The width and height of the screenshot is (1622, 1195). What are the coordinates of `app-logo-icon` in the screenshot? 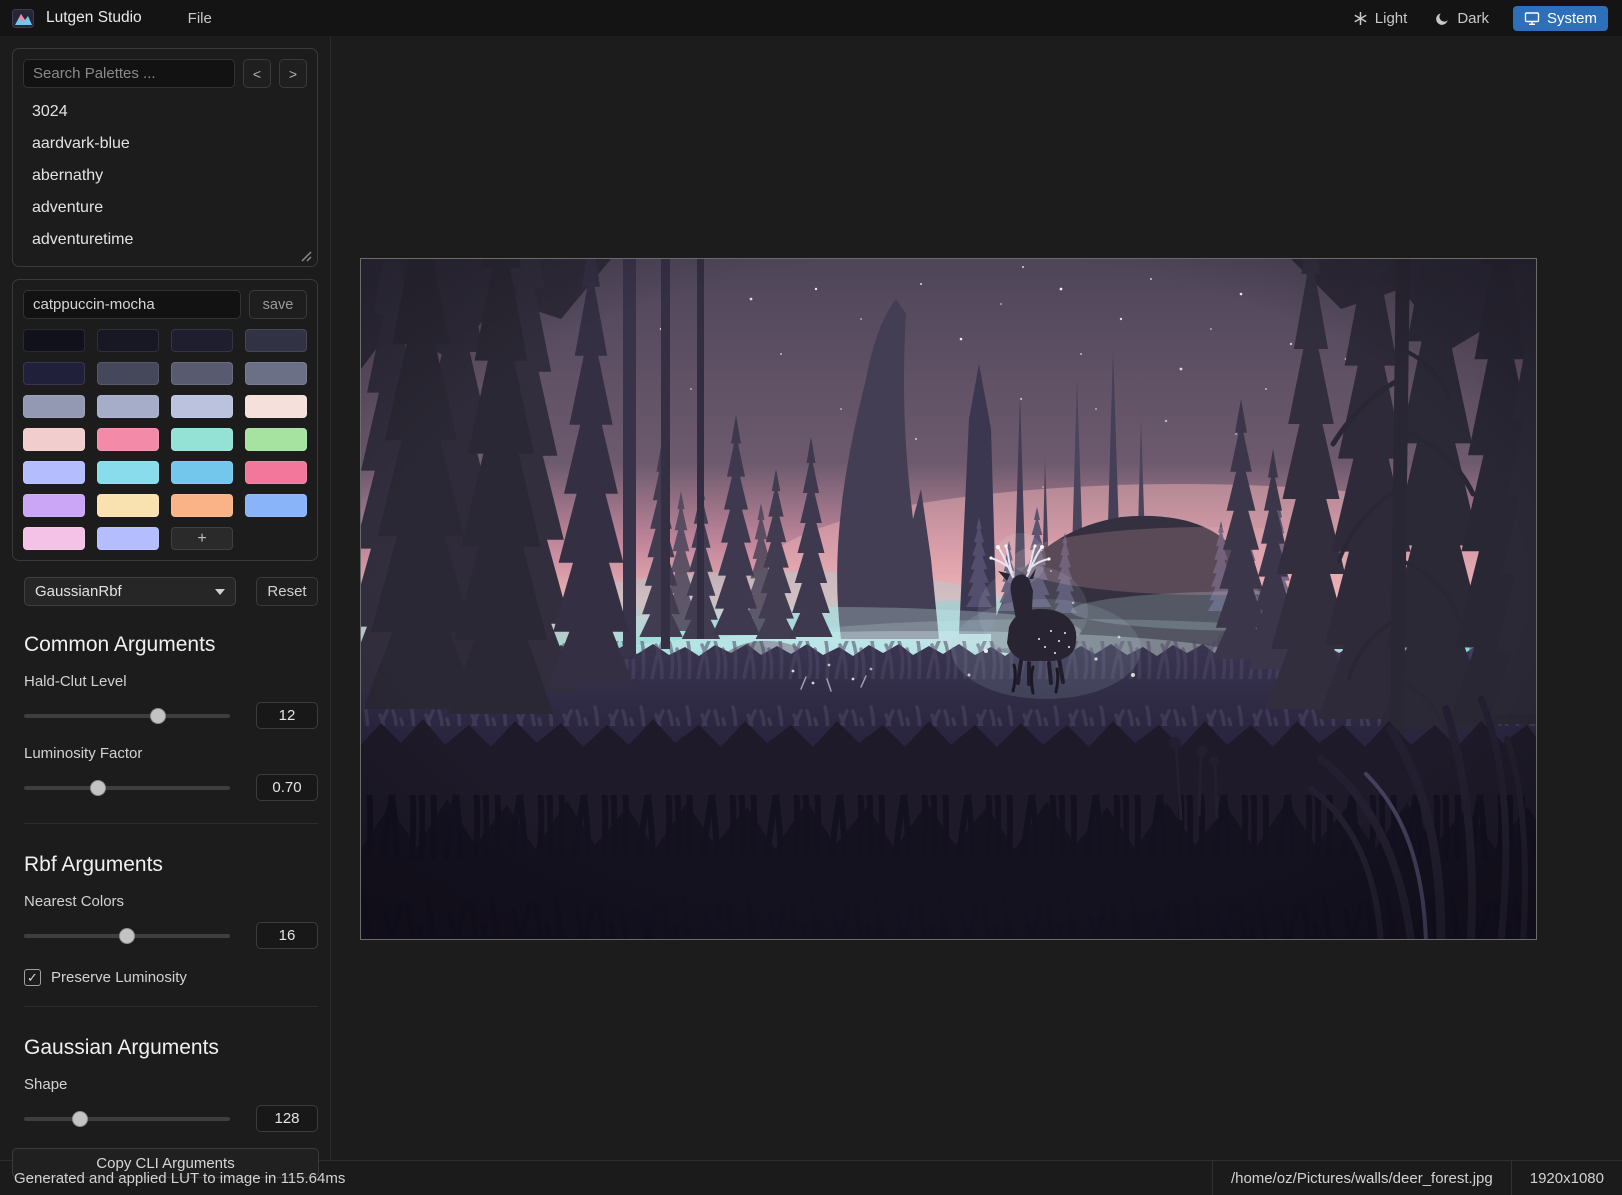 It's located at (24, 18).